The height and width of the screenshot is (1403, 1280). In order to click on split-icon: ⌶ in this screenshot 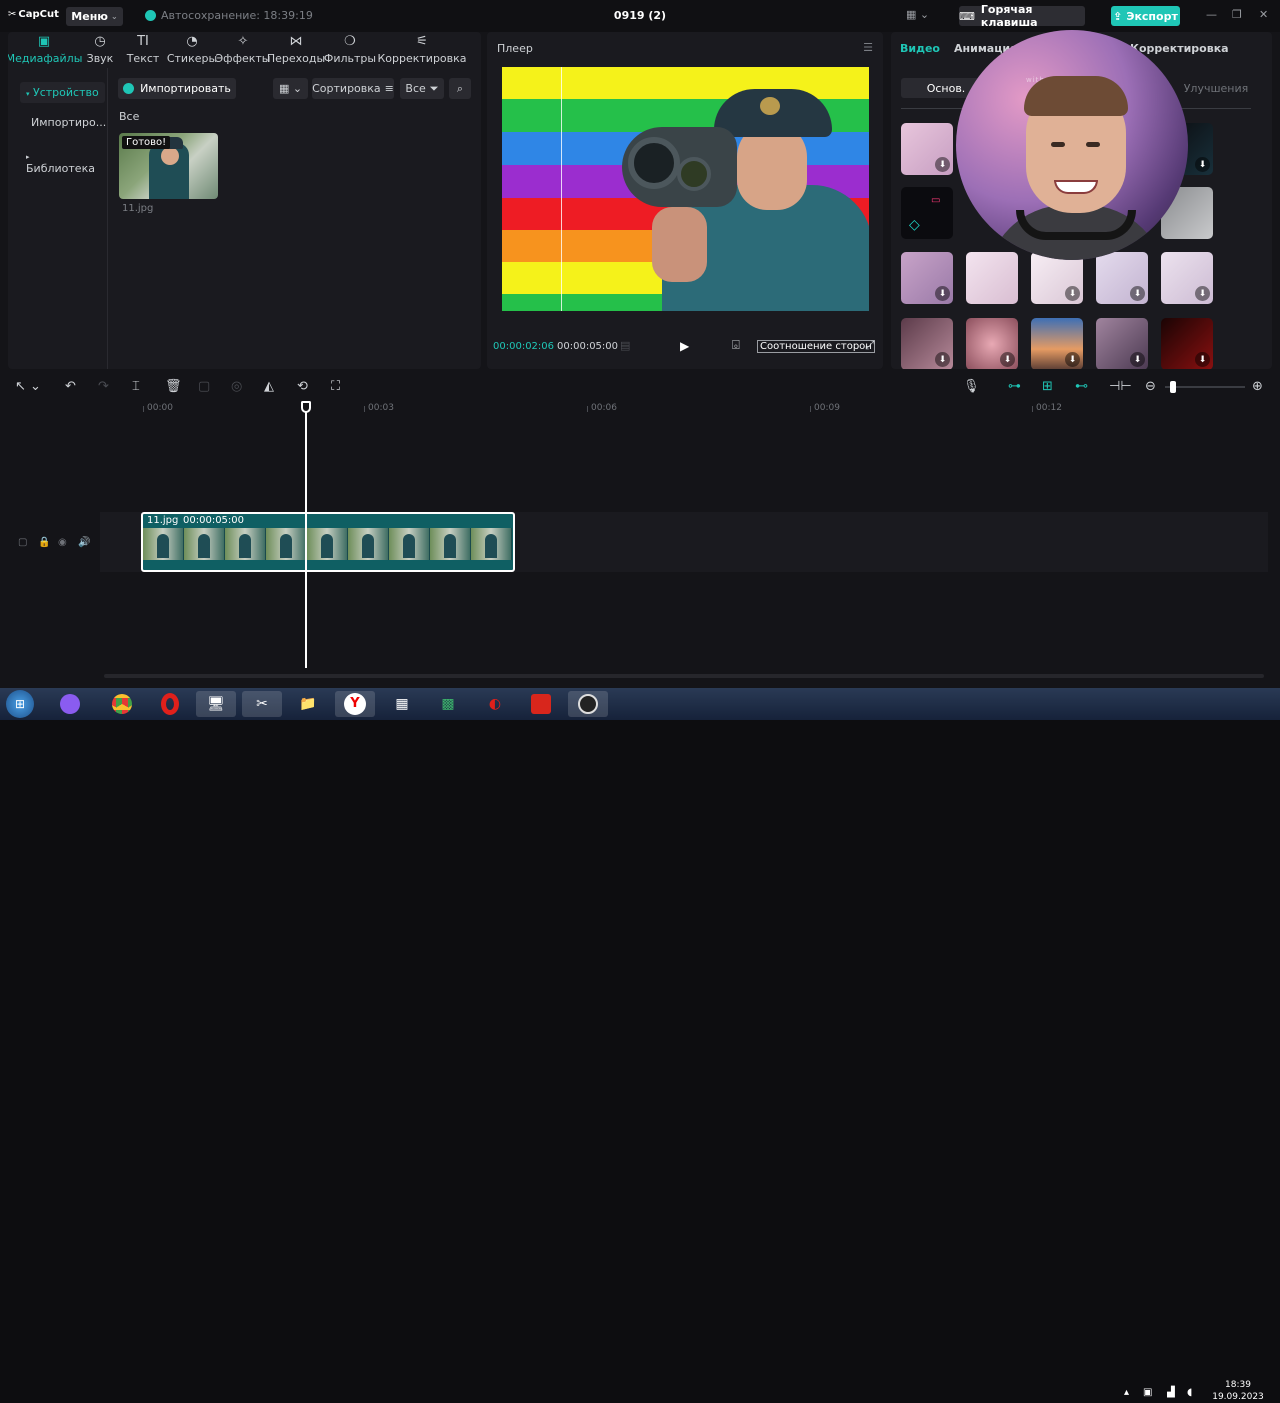, I will do `click(136, 387)`.